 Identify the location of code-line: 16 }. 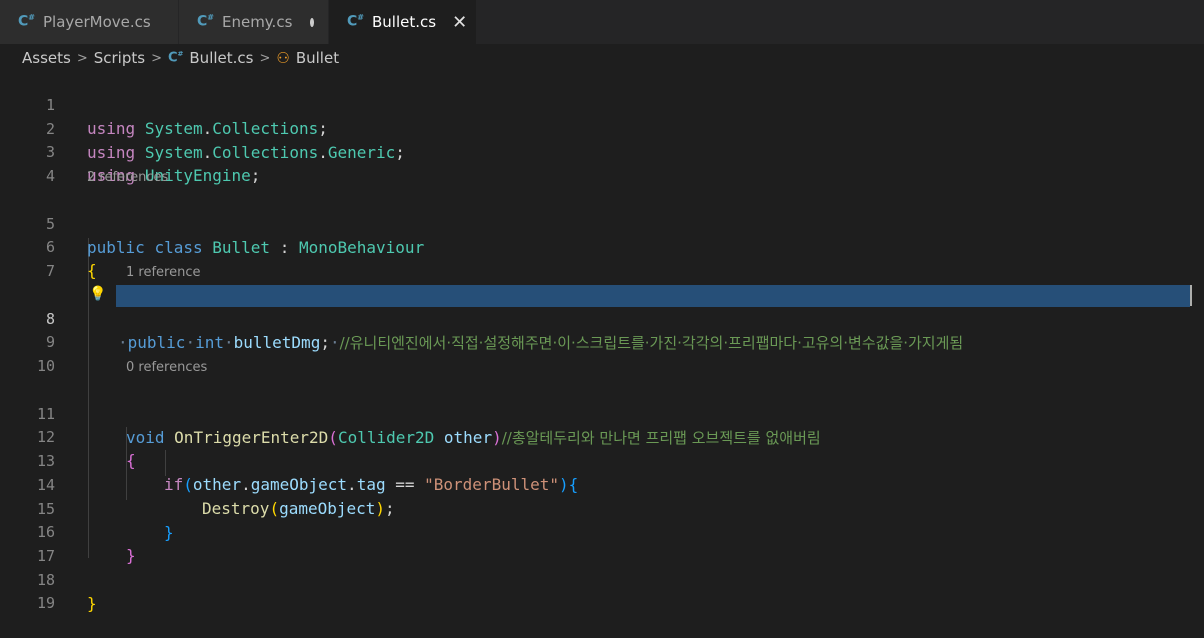
(602, 531).